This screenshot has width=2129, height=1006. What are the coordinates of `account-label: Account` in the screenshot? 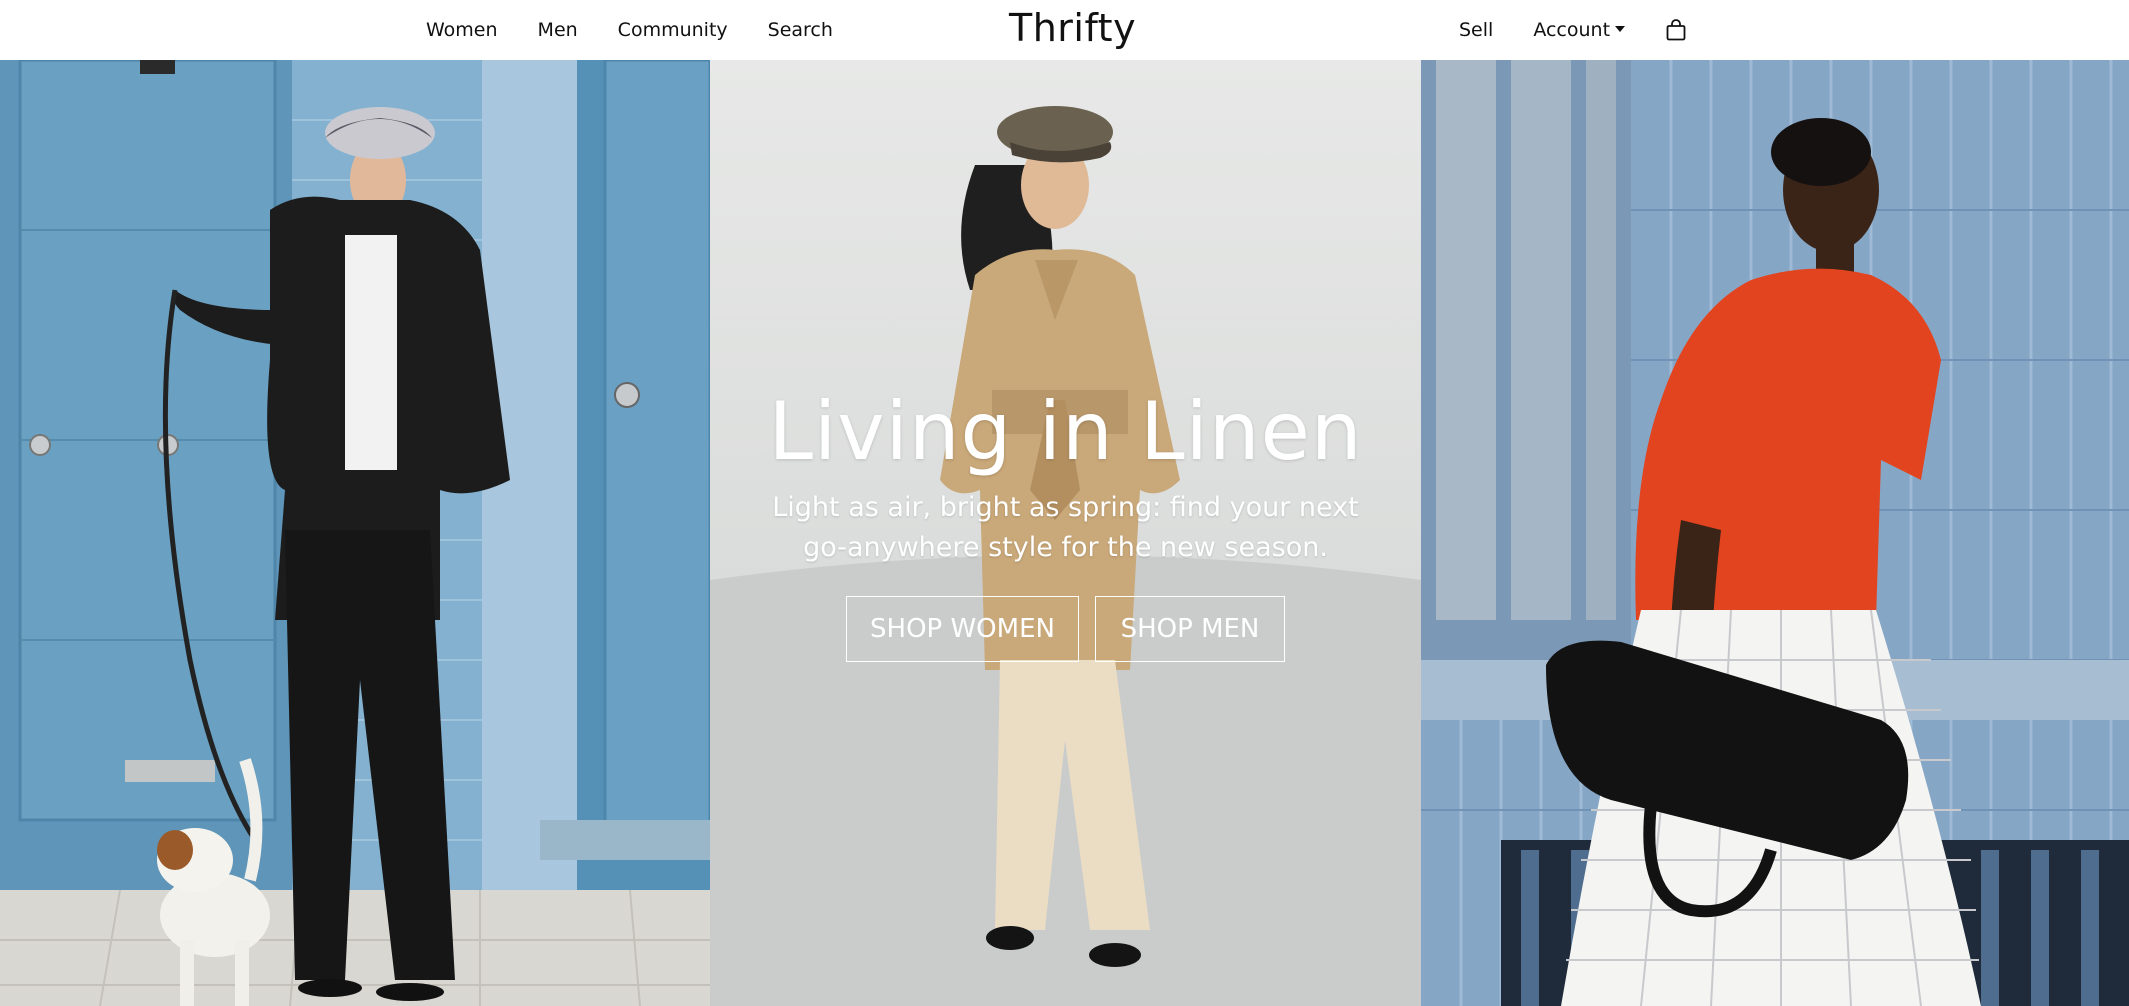 It's located at (1572, 30).